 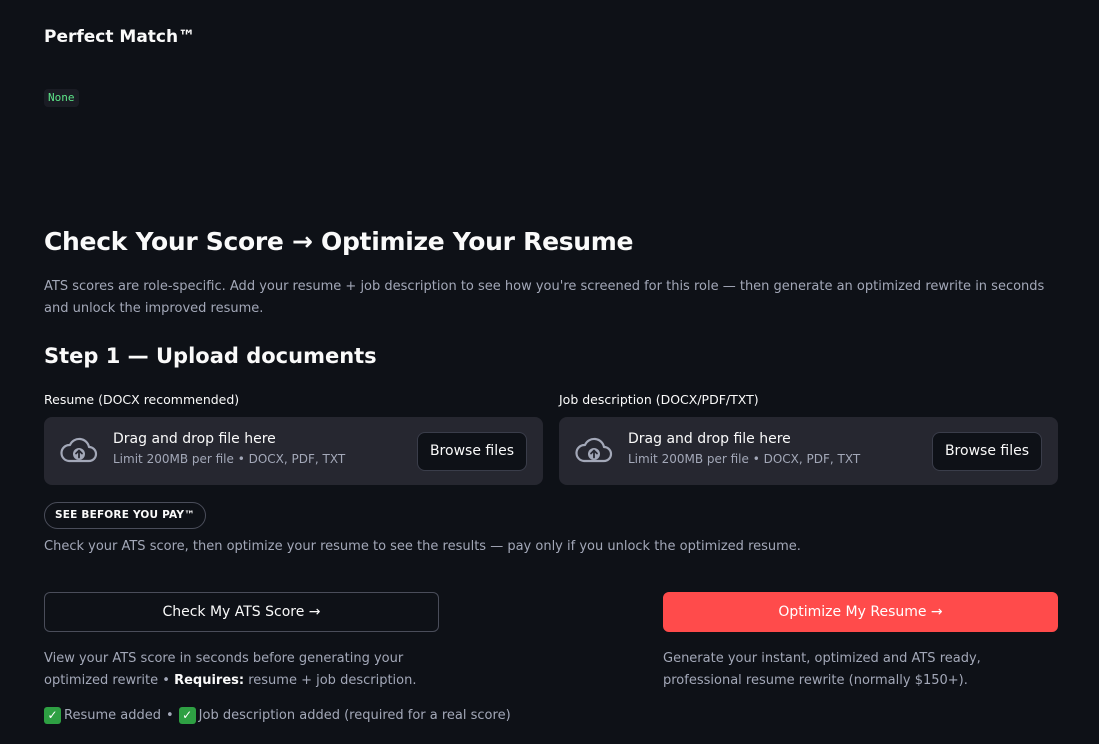 What do you see at coordinates (194, 439) in the screenshot?
I see `resume-drop-instruction: Drag and drop file here` at bounding box center [194, 439].